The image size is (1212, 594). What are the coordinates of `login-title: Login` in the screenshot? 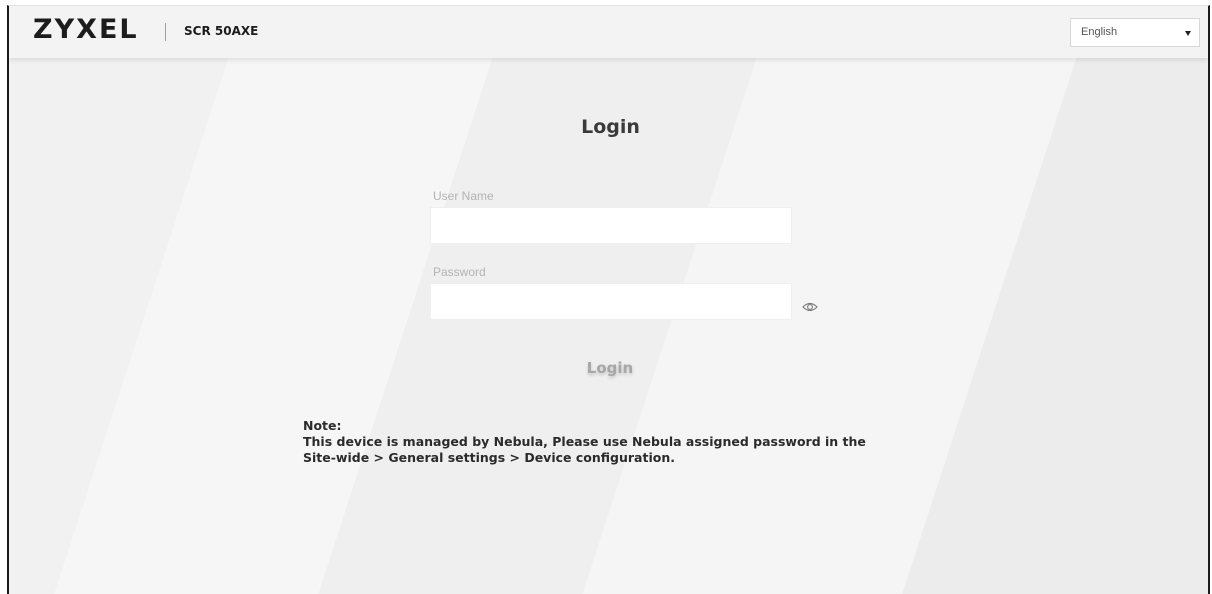 It's located at (610, 127).